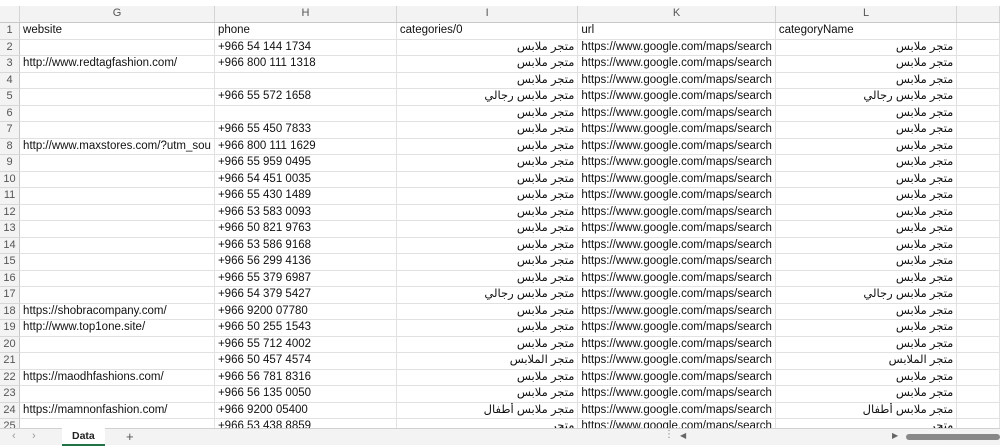 The image size is (1000, 446). Describe the element at coordinates (10, 361) in the screenshot. I see `row-number: 21` at that location.